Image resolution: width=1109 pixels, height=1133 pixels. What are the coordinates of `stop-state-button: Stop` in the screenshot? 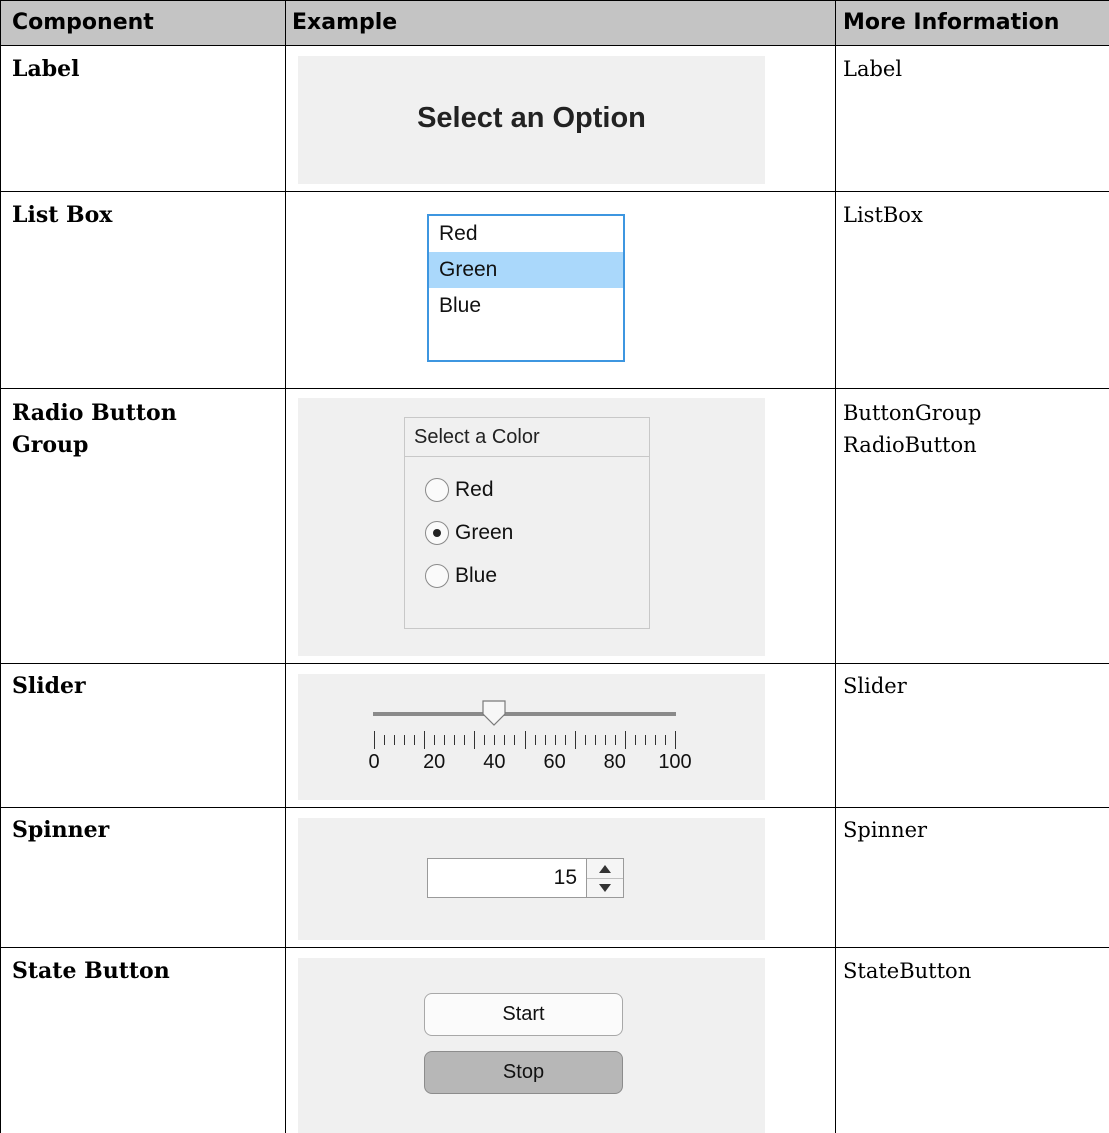 It's located at (523, 1072).